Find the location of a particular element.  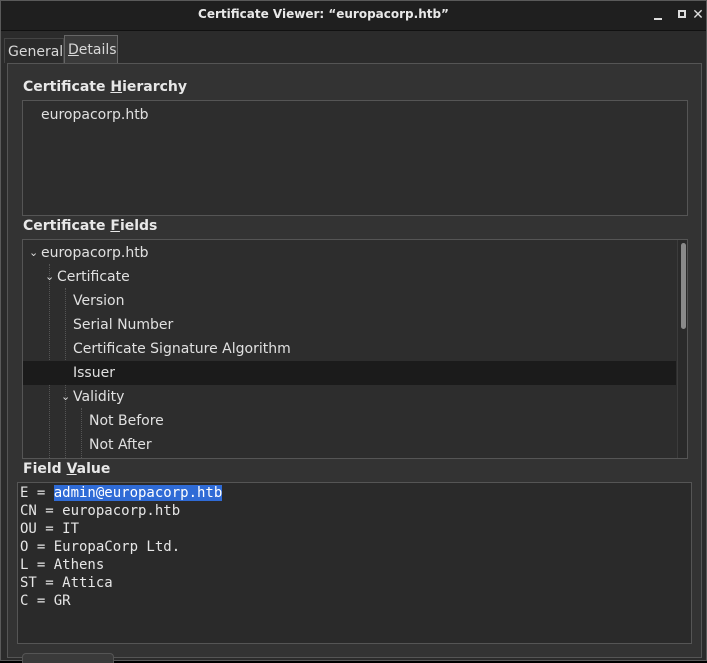

tree-row: Not Before is located at coordinates (349, 421).